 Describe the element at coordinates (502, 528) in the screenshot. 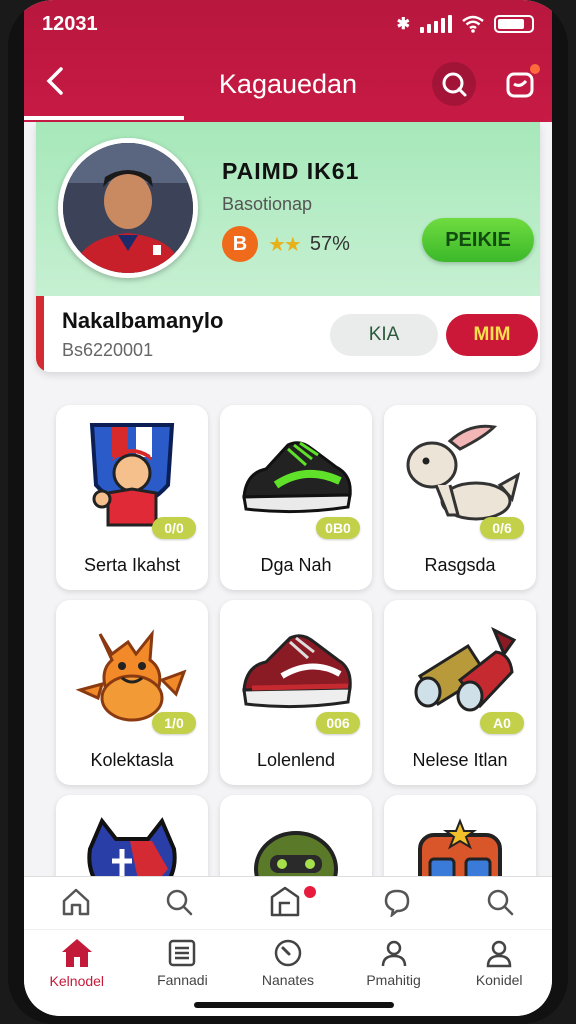

I see `item-badge: 0/6` at that location.